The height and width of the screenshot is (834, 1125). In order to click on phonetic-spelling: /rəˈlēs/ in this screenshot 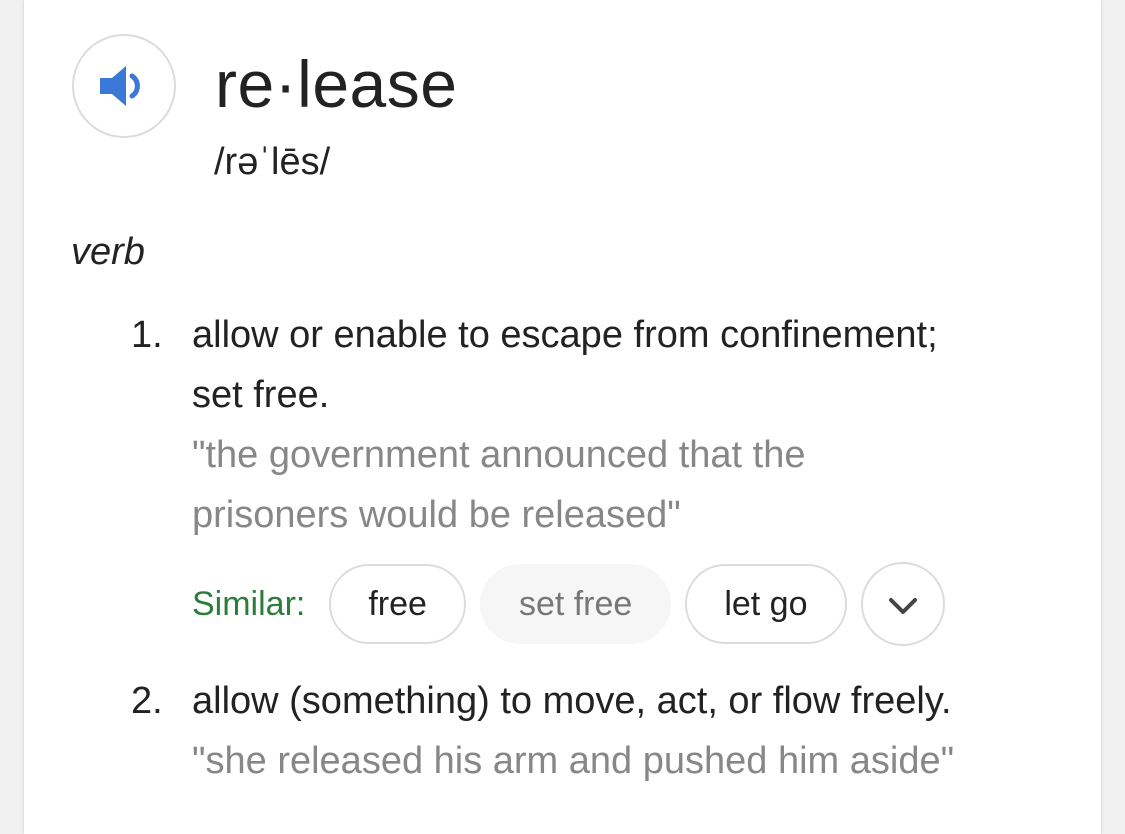, I will do `click(272, 162)`.